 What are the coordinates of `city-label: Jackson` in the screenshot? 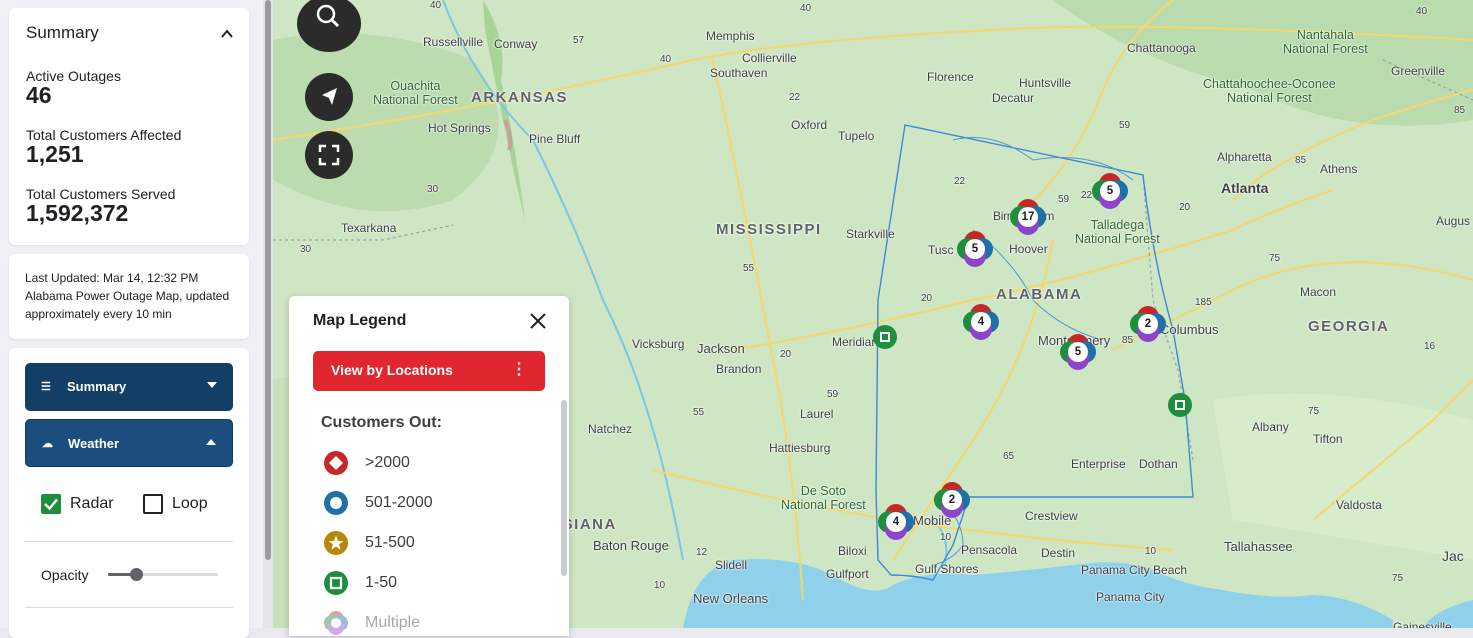 It's located at (721, 348).